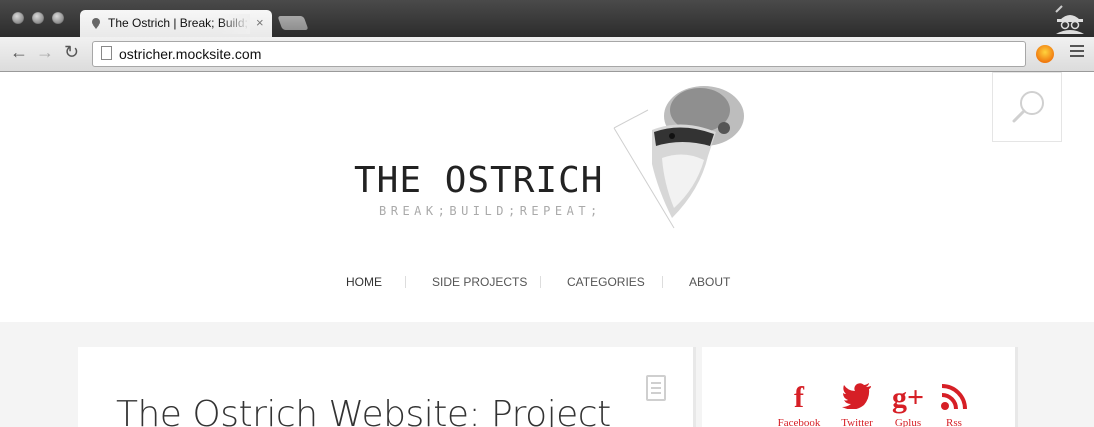 This screenshot has width=1094, height=427. What do you see at coordinates (1070, 19) in the screenshot?
I see `incognito-icon` at bounding box center [1070, 19].